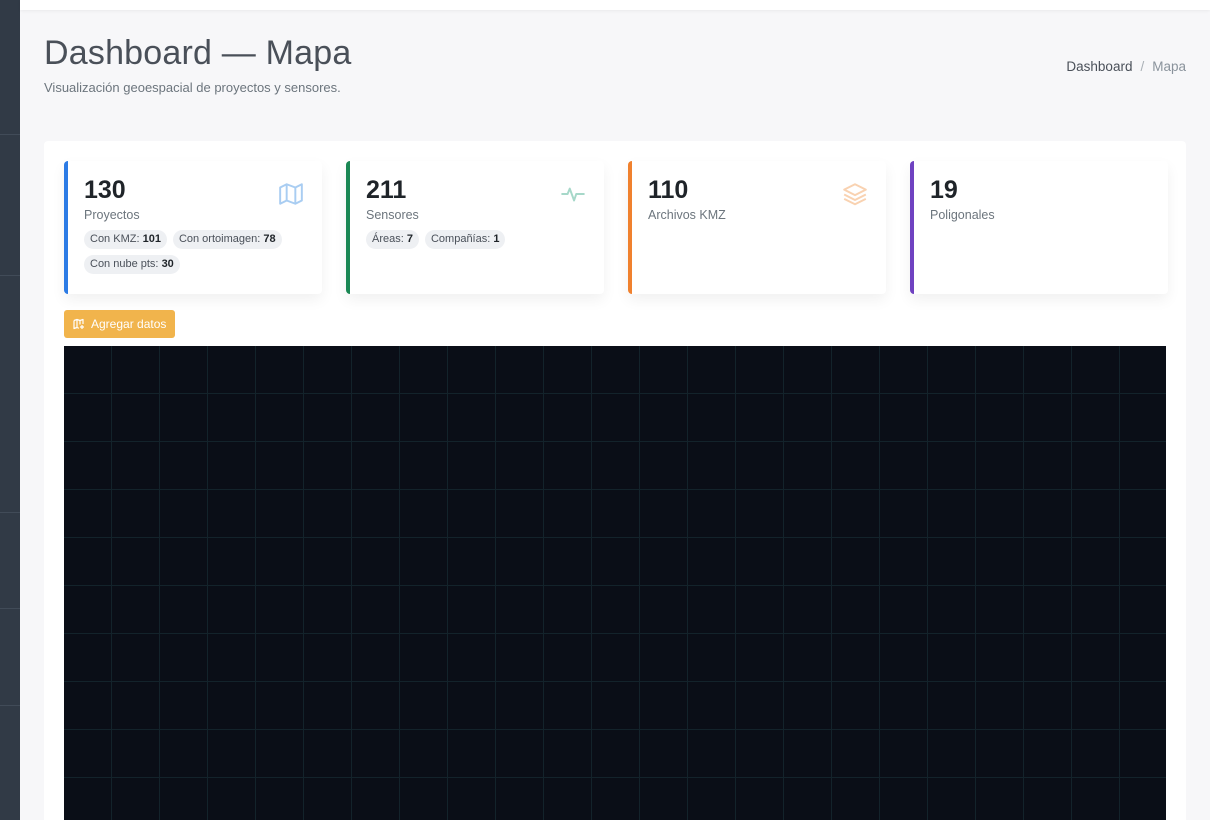 This screenshot has width=1210, height=820. I want to click on page-title: Dashboard — Mapa, so click(198, 53).